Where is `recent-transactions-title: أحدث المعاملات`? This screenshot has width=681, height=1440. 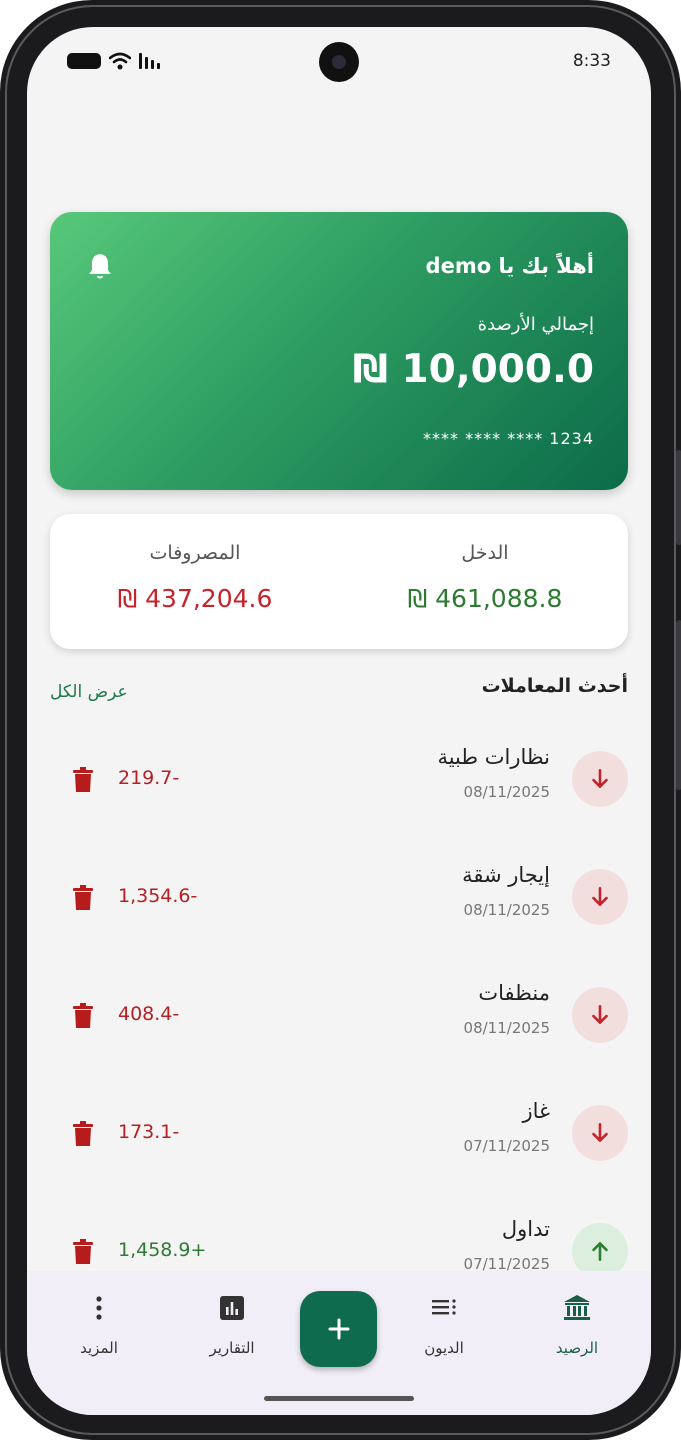 recent-transactions-title: أحدث المعاملات is located at coordinates (554, 686).